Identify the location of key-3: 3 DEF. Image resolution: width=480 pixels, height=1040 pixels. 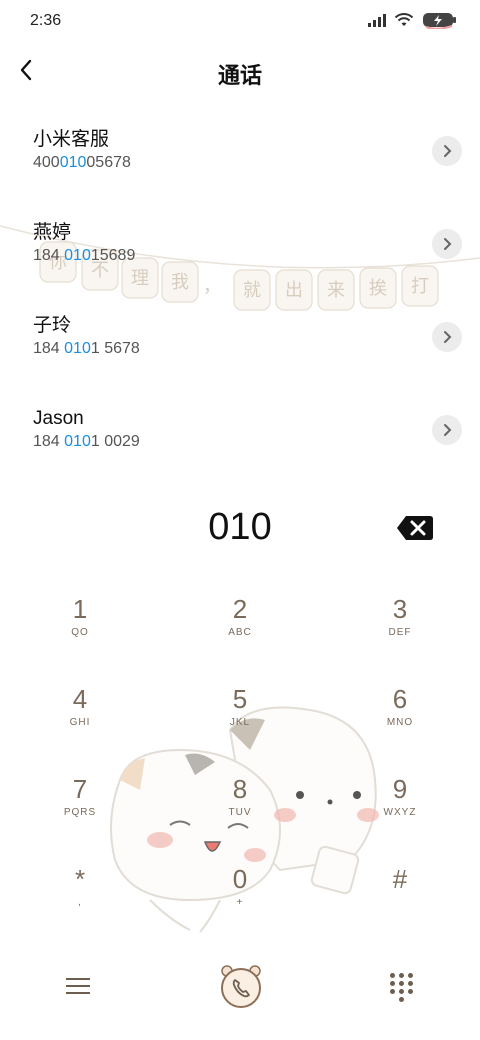
(400, 637).